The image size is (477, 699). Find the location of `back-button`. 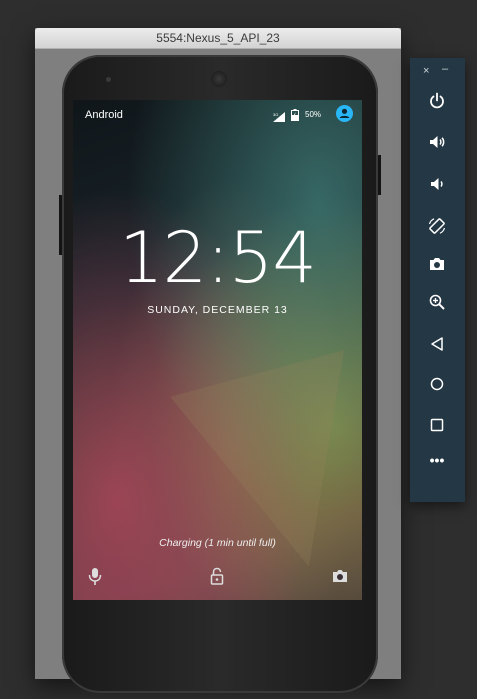

back-button is located at coordinates (437, 344).